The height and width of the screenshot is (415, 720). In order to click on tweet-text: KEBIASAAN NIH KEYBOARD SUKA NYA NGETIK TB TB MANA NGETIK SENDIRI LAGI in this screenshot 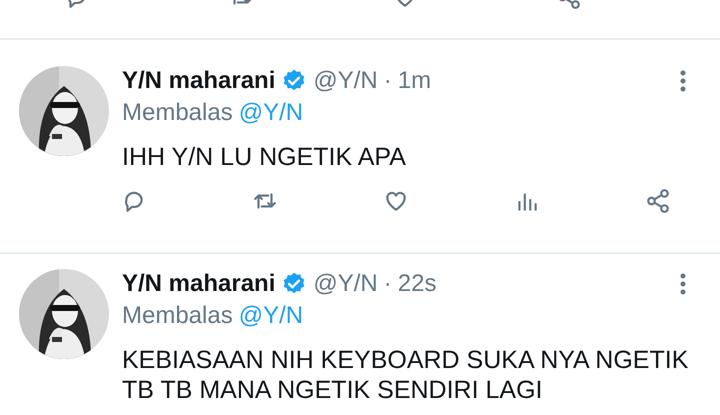, I will do `click(406, 375)`.